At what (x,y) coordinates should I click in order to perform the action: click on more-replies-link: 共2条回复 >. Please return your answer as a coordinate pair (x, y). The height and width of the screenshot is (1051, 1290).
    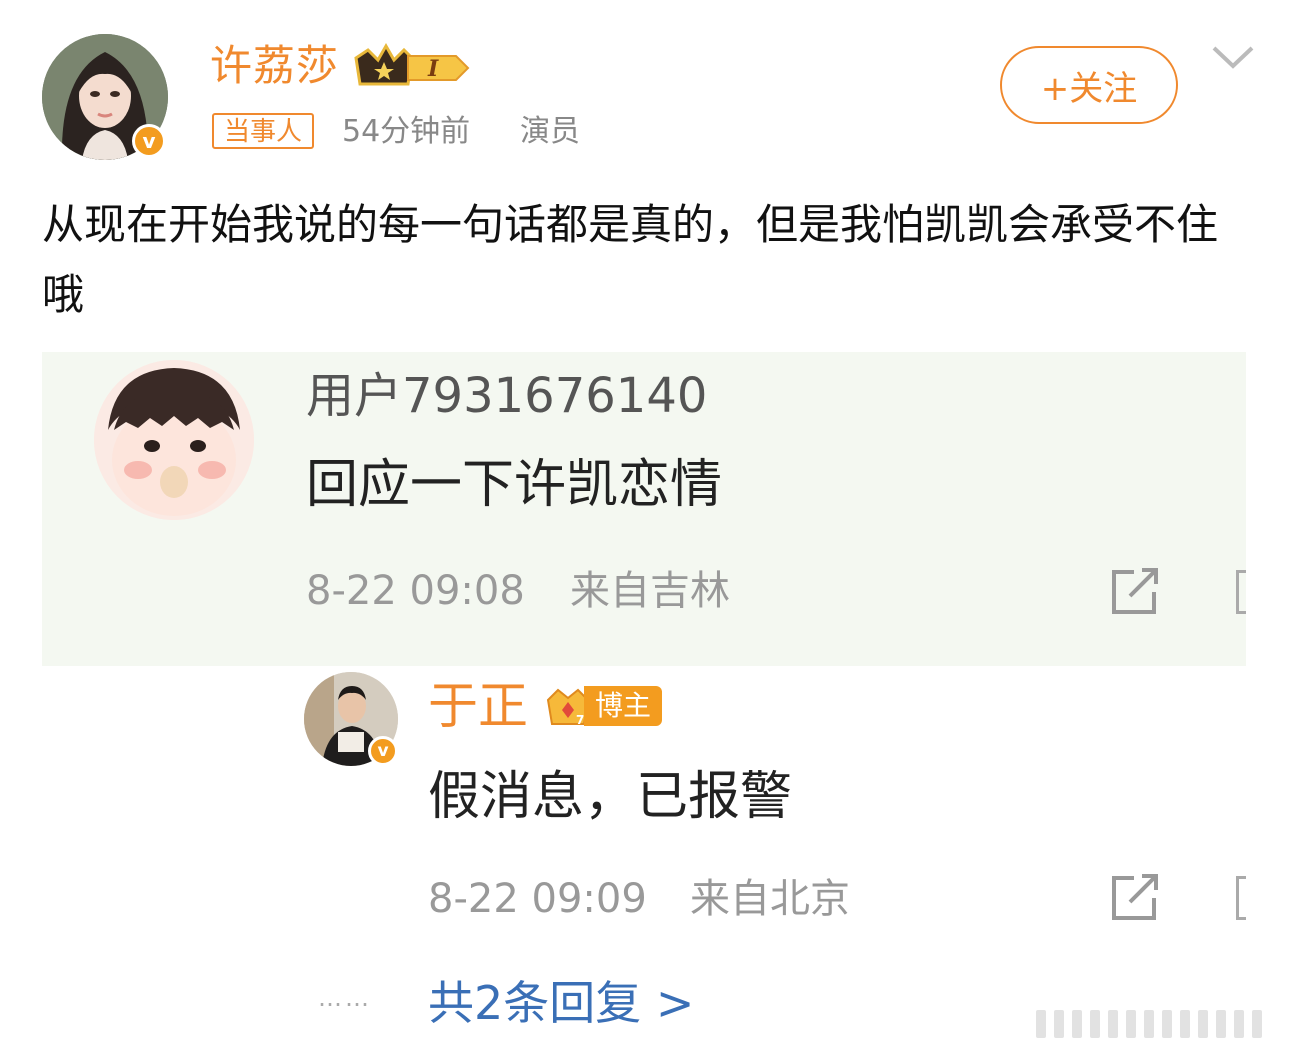
    Looking at the image, I should click on (561, 1003).